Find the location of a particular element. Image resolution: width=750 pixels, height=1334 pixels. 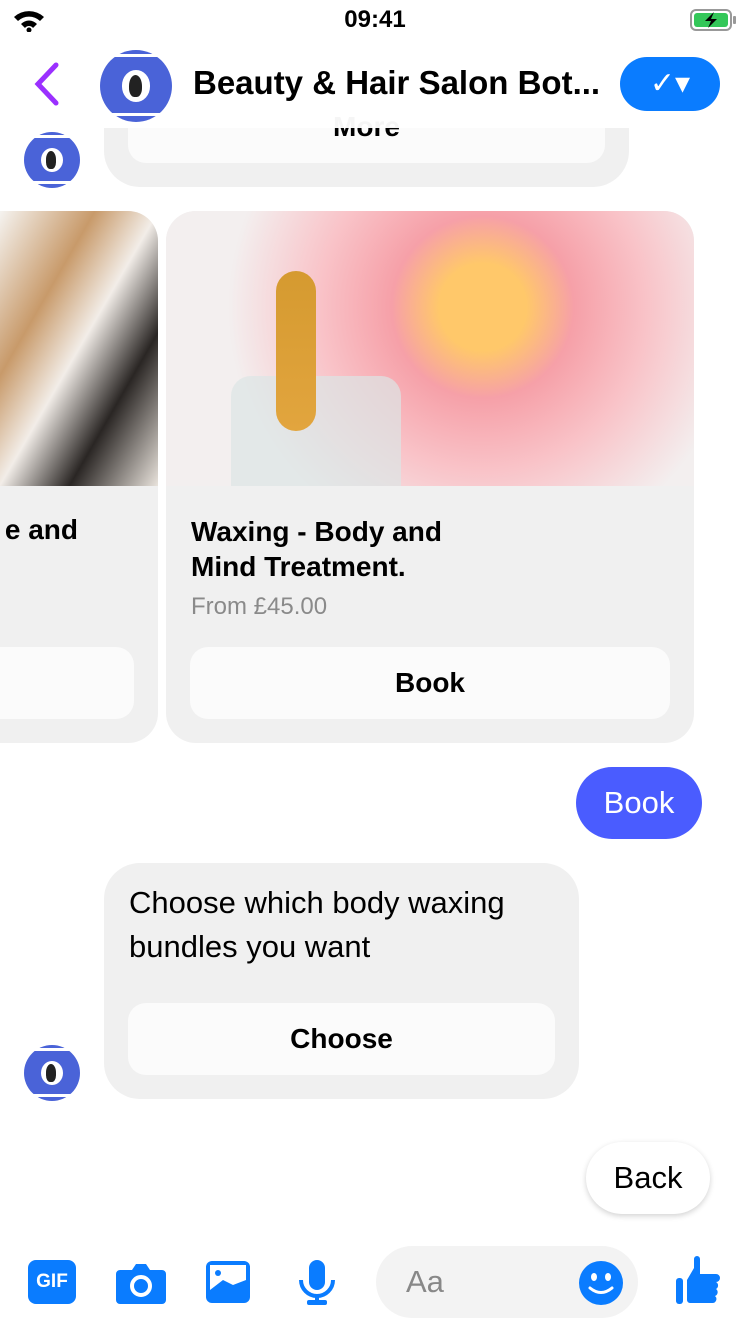

chevron-left-icon is located at coordinates (47, 84).